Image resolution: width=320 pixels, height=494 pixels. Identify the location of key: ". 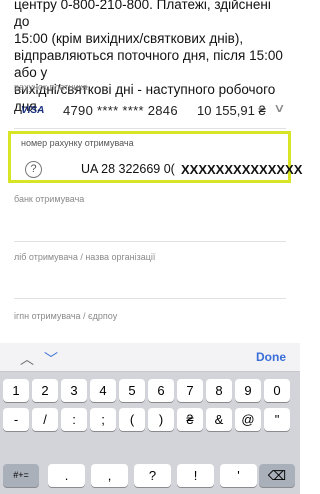
(277, 419).